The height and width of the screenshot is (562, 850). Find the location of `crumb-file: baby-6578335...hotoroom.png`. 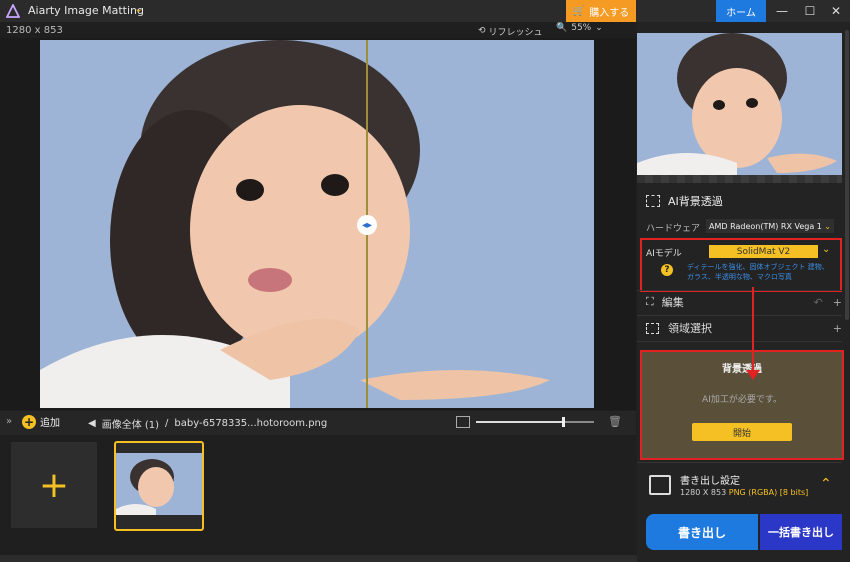

crumb-file: baby-6578335...hotoroom.png is located at coordinates (251, 423).